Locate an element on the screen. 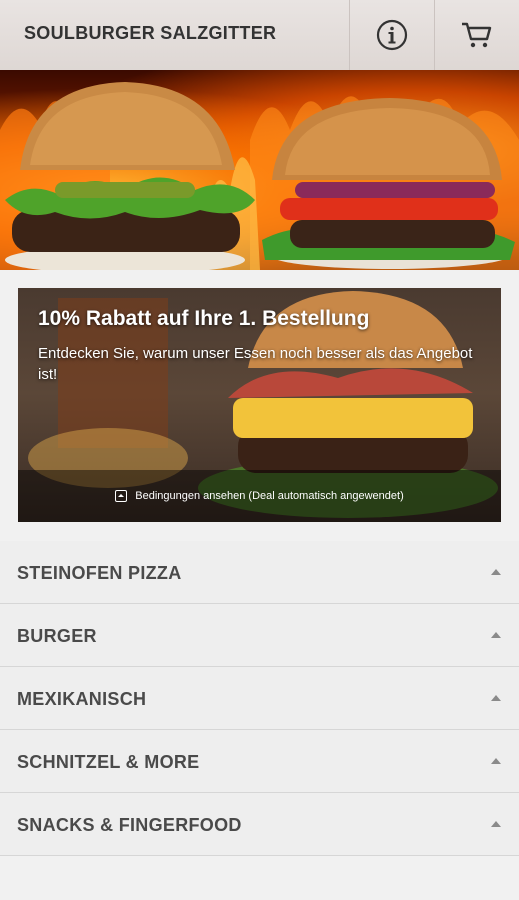  category-label: MEXIKANISCH is located at coordinates (82, 699).